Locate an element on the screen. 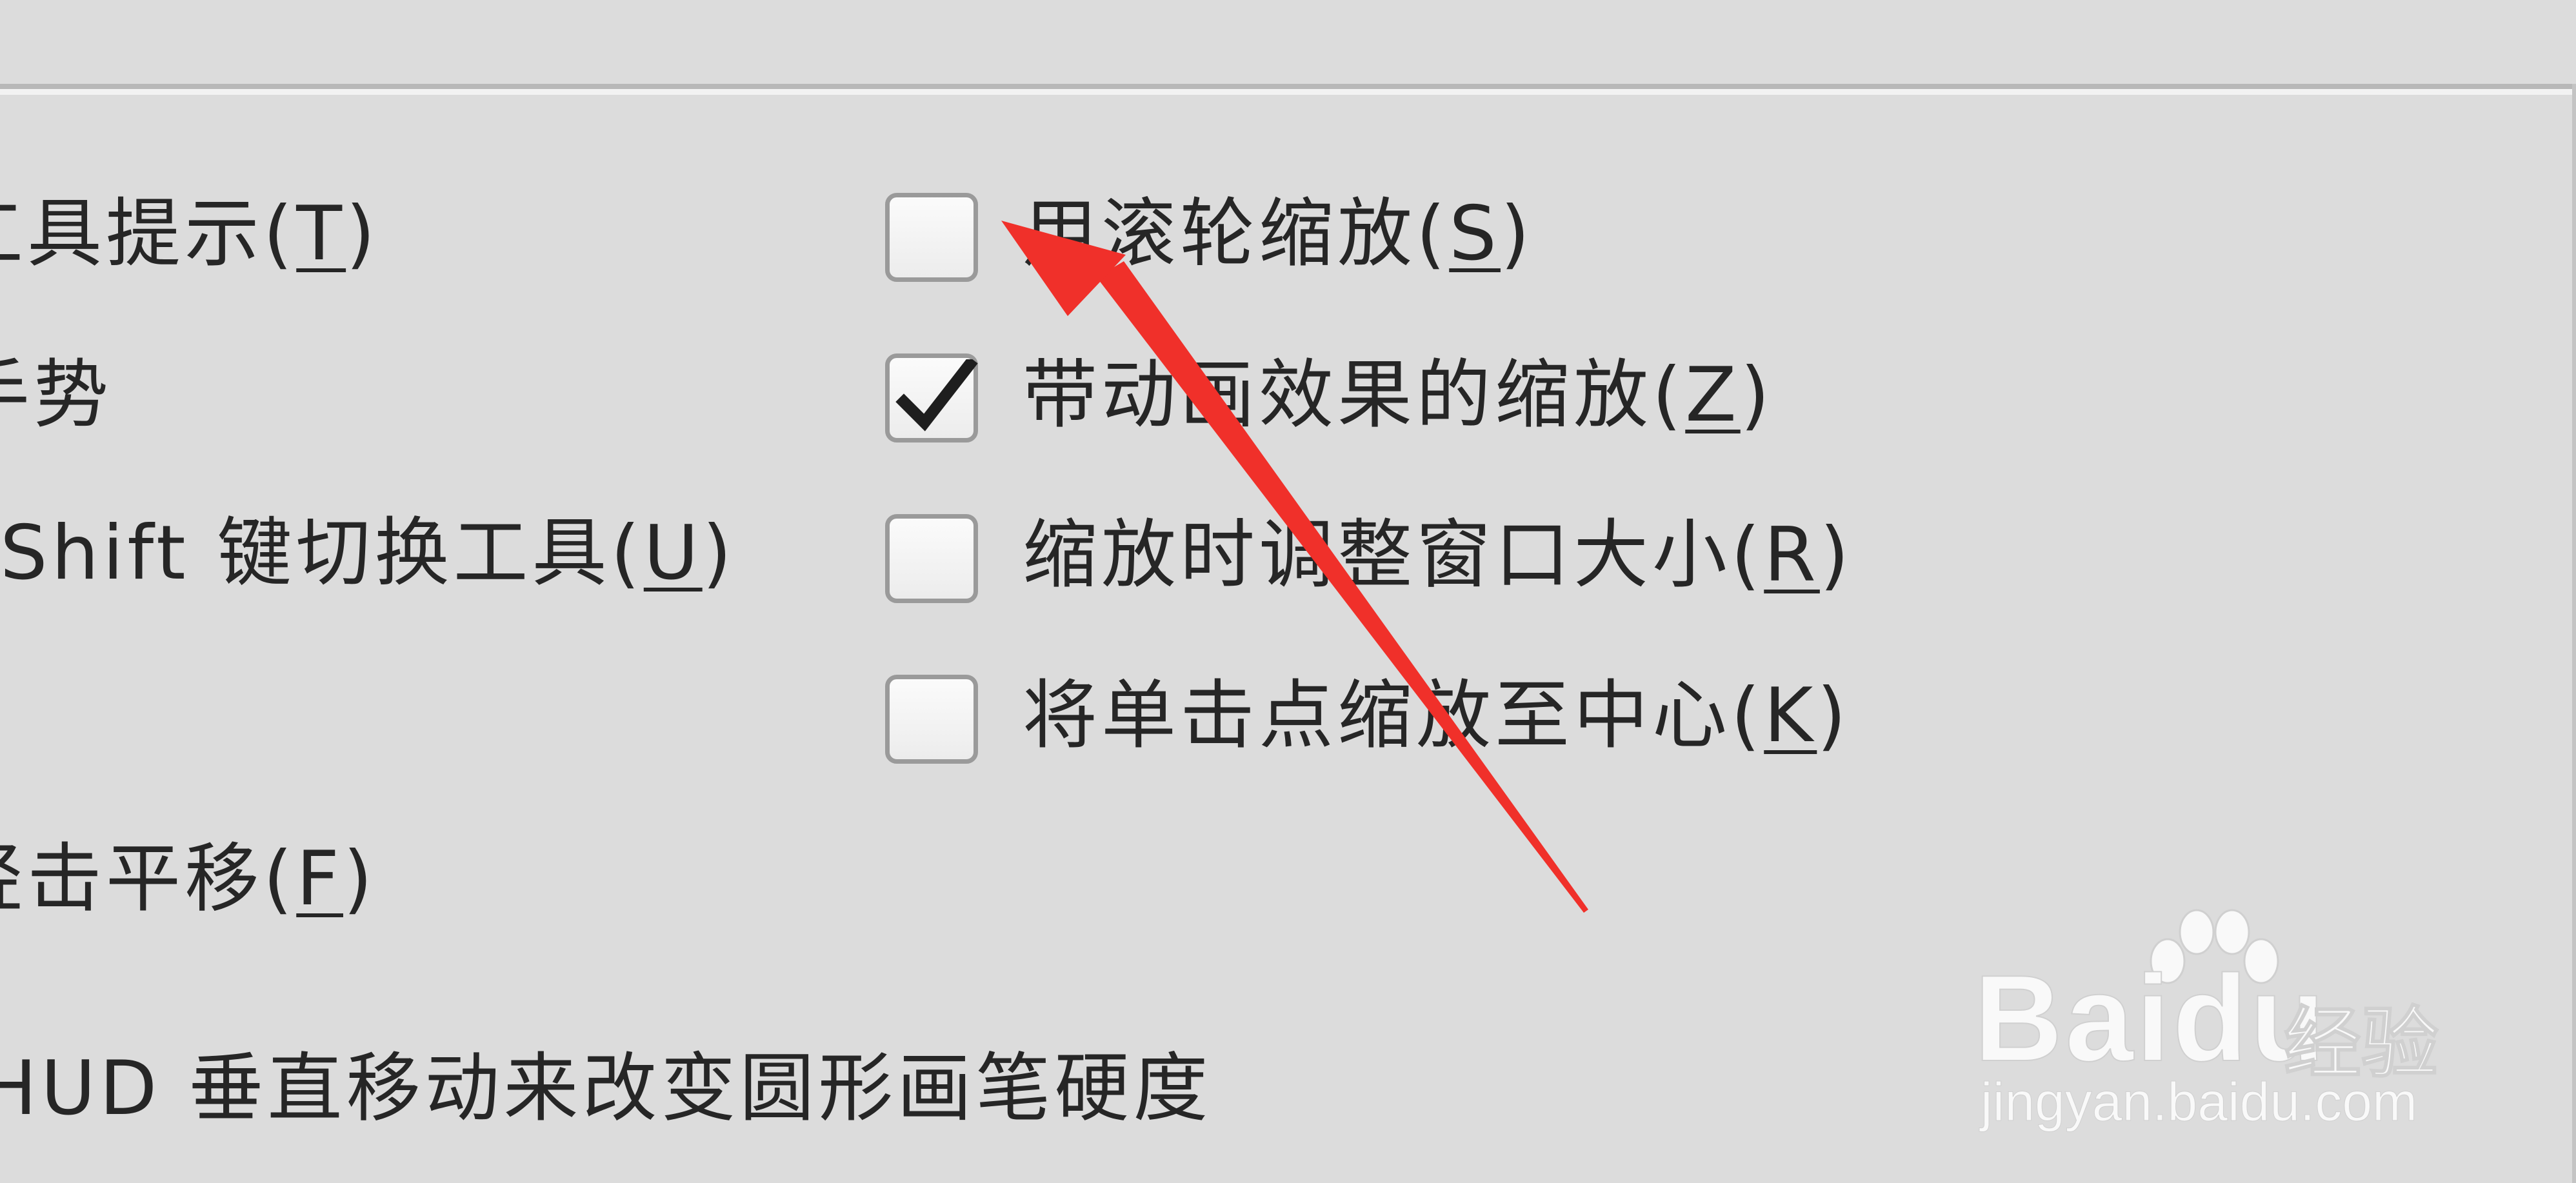 This screenshot has width=2576, height=1183. baidu-watermark: Baidu 经验 jingyan.baidu.com is located at coordinates (2257, 1019).